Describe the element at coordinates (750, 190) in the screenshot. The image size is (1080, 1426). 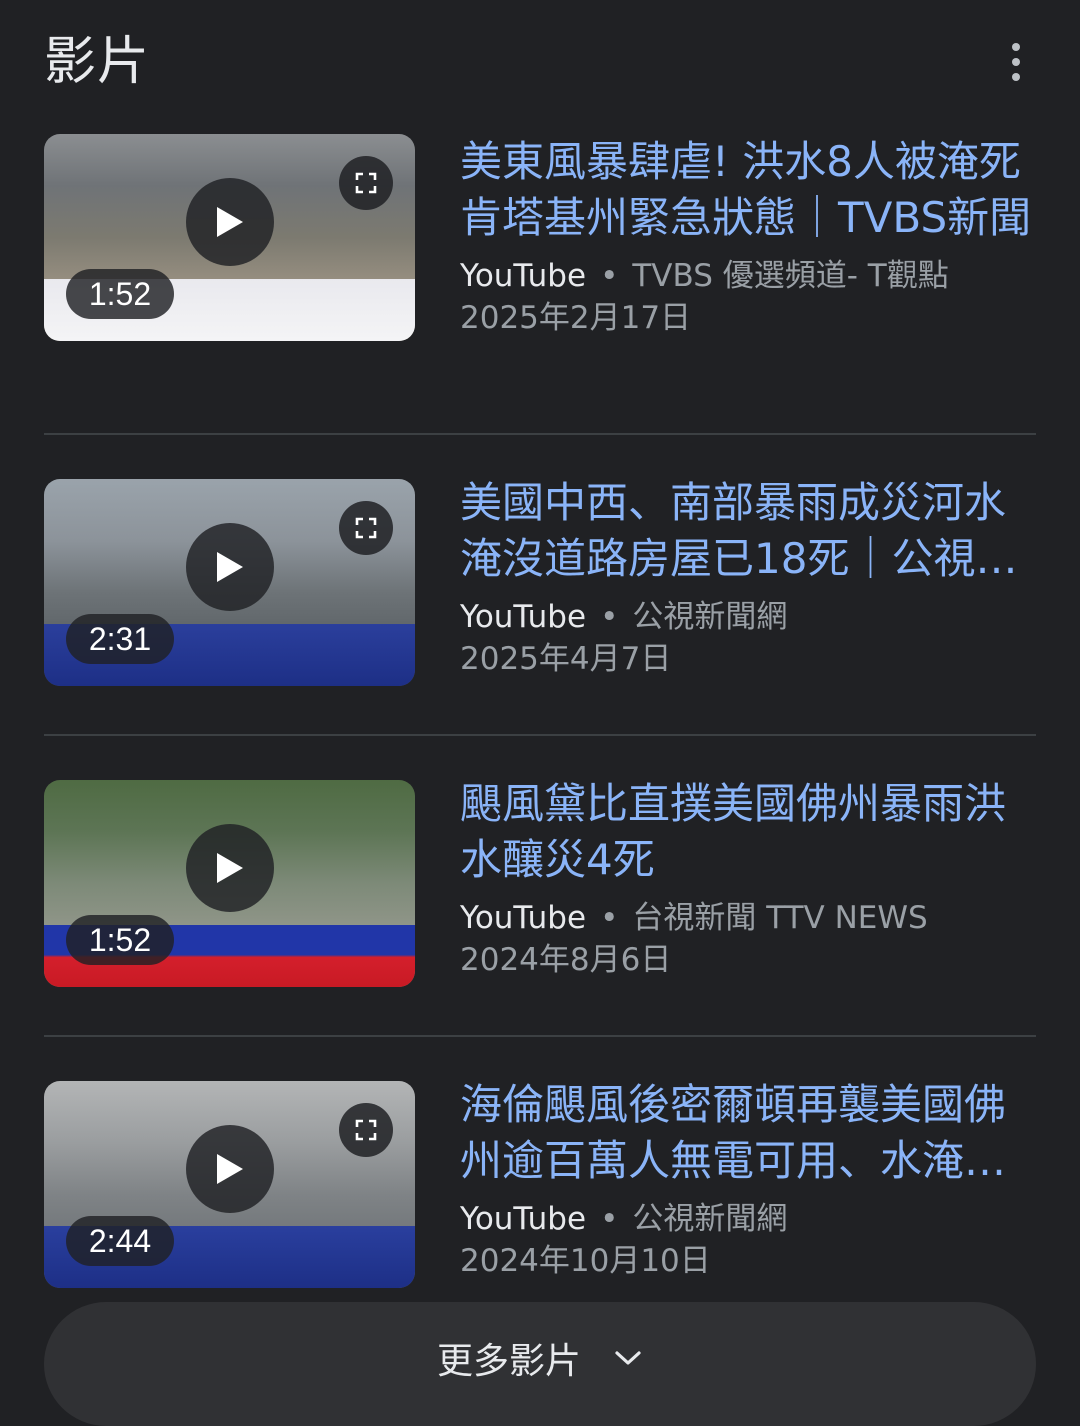
I see `video-title-link: 美東風暴肆虐! 洪水8人被淹死 肯塔基州緊急狀態｜TVBS新聞` at that location.